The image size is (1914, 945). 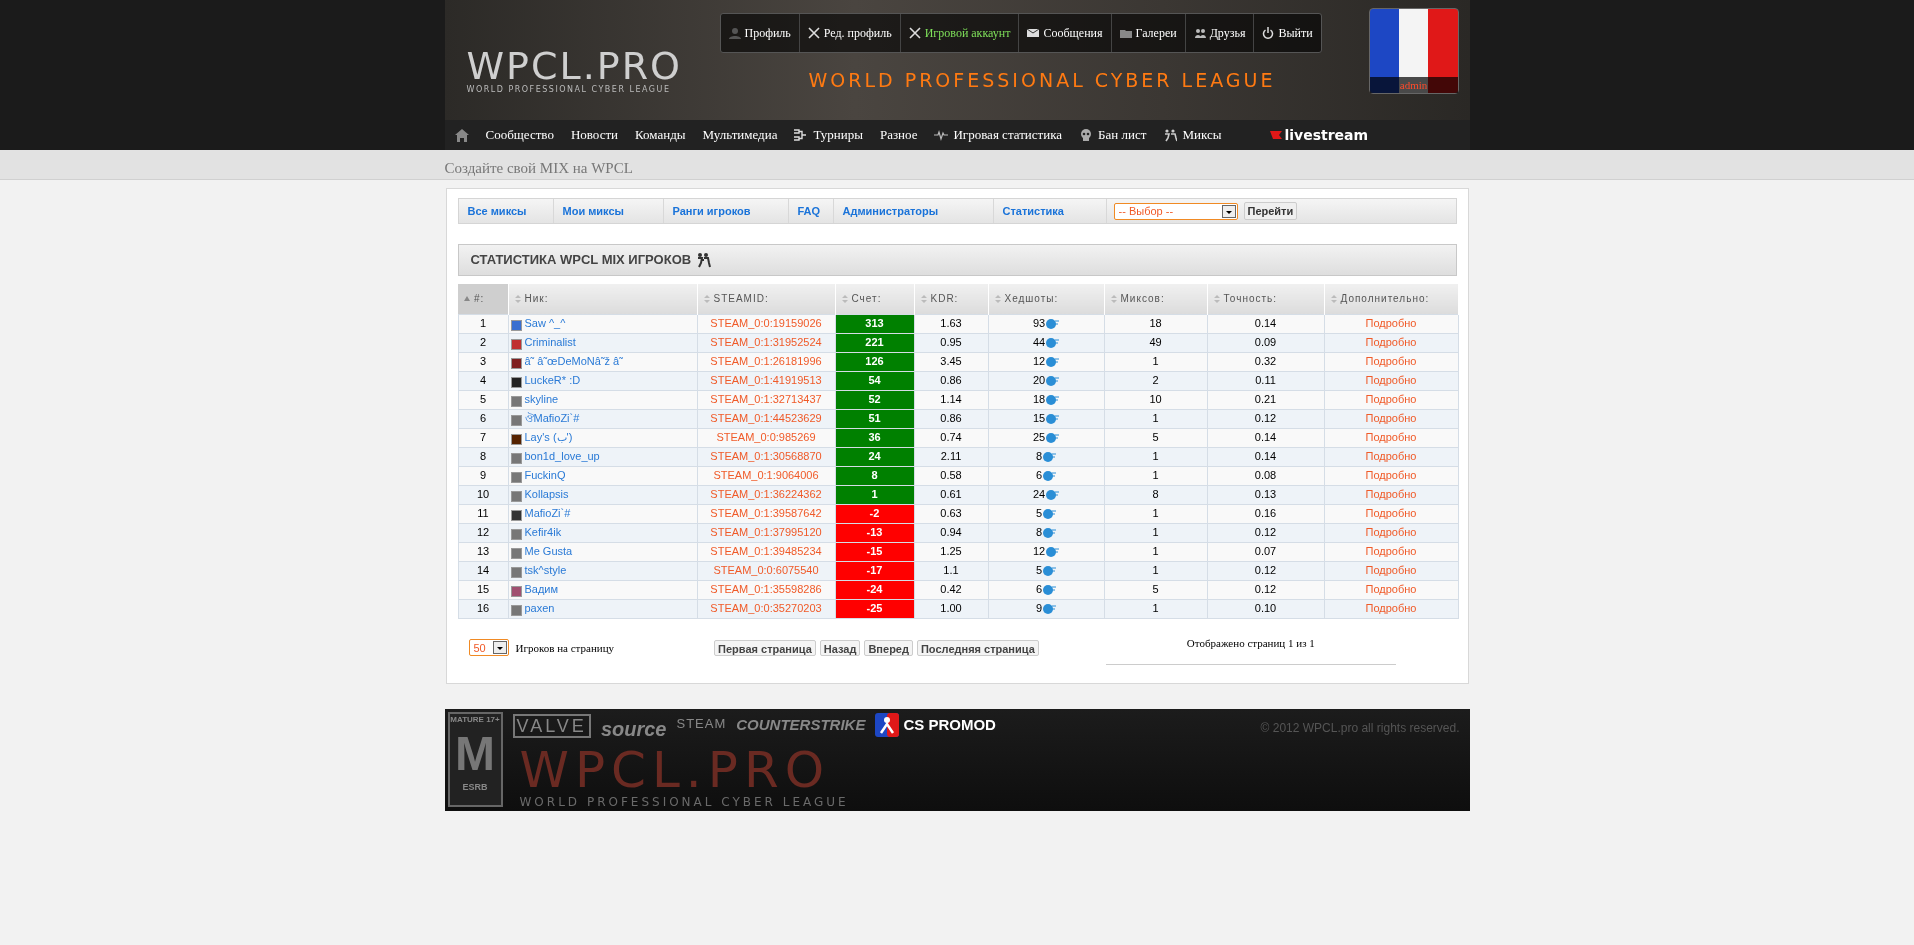 What do you see at coordinates (1265, 532) in the screenshot?
I see `table-cell: 0.12` at bounding box center [1265, 532].